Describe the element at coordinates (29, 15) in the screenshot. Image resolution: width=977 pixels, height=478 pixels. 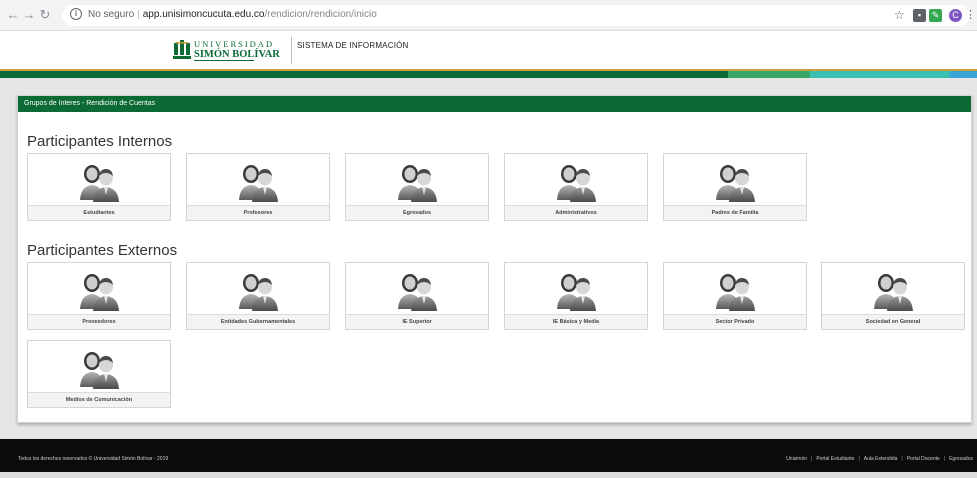
I see `forward-icon: →` at that location.